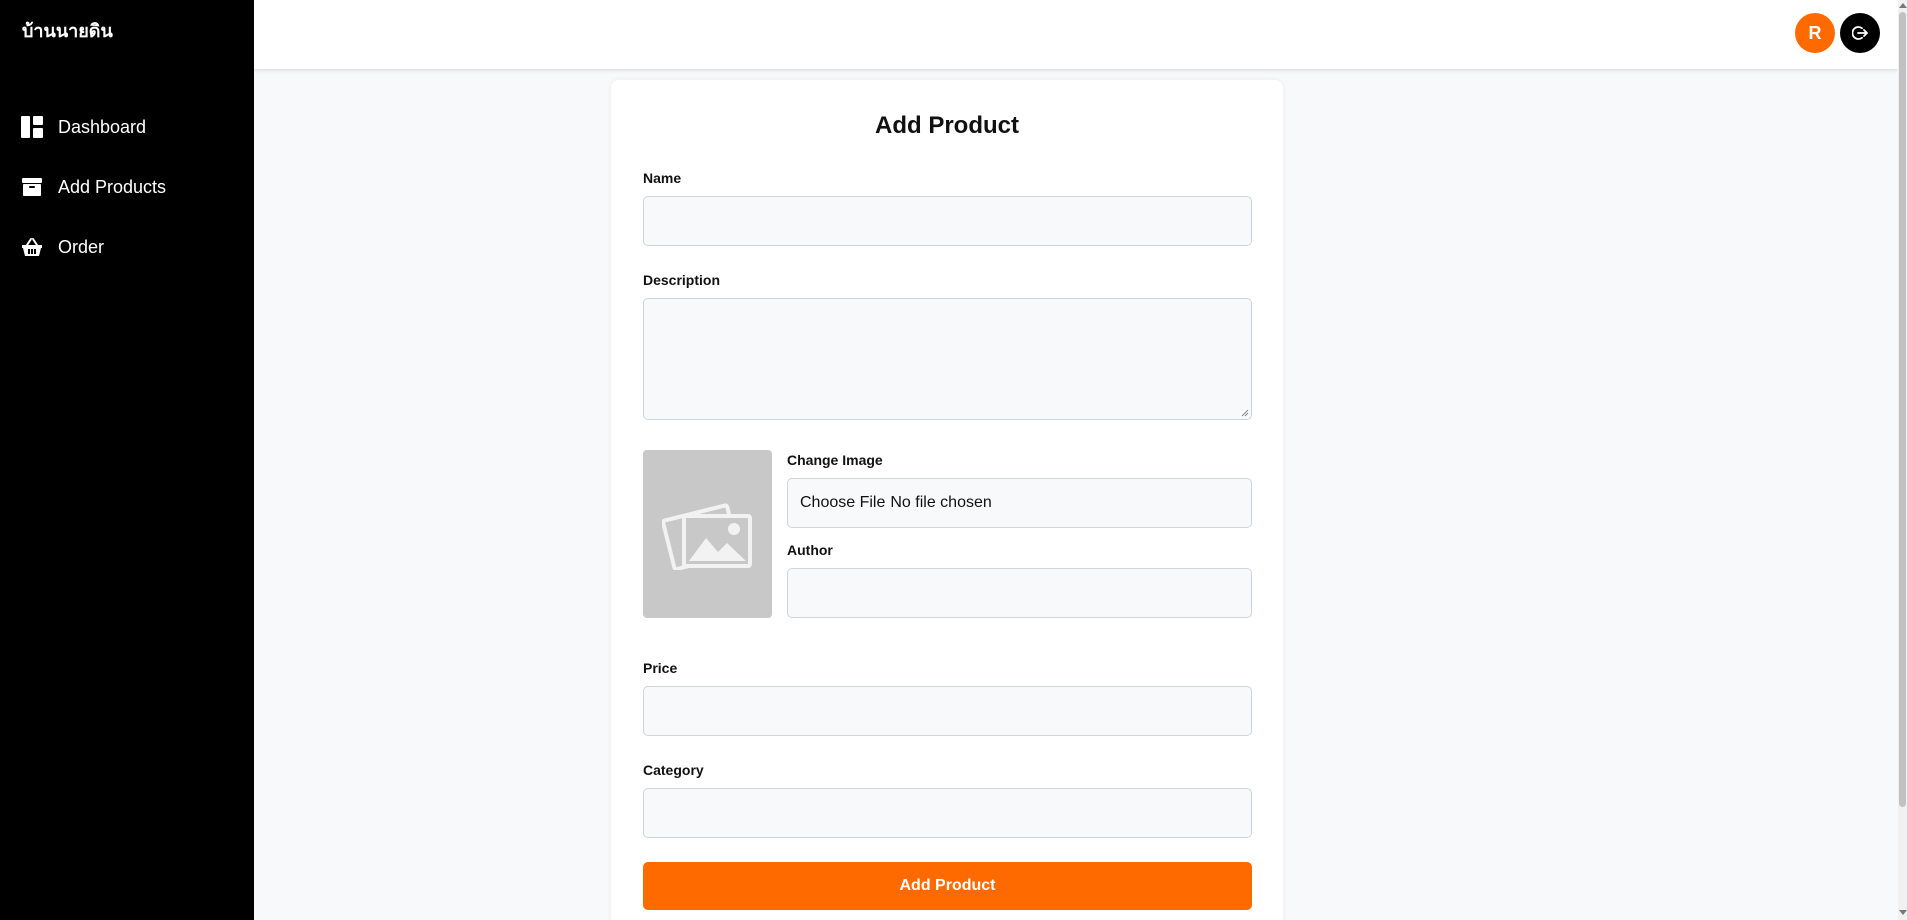 The image size is (1907, 920). What do you see at coordinates (81, 246) in the screenshot?
I see `sidebar-item-label: Order` at bounding box center [81, 246].